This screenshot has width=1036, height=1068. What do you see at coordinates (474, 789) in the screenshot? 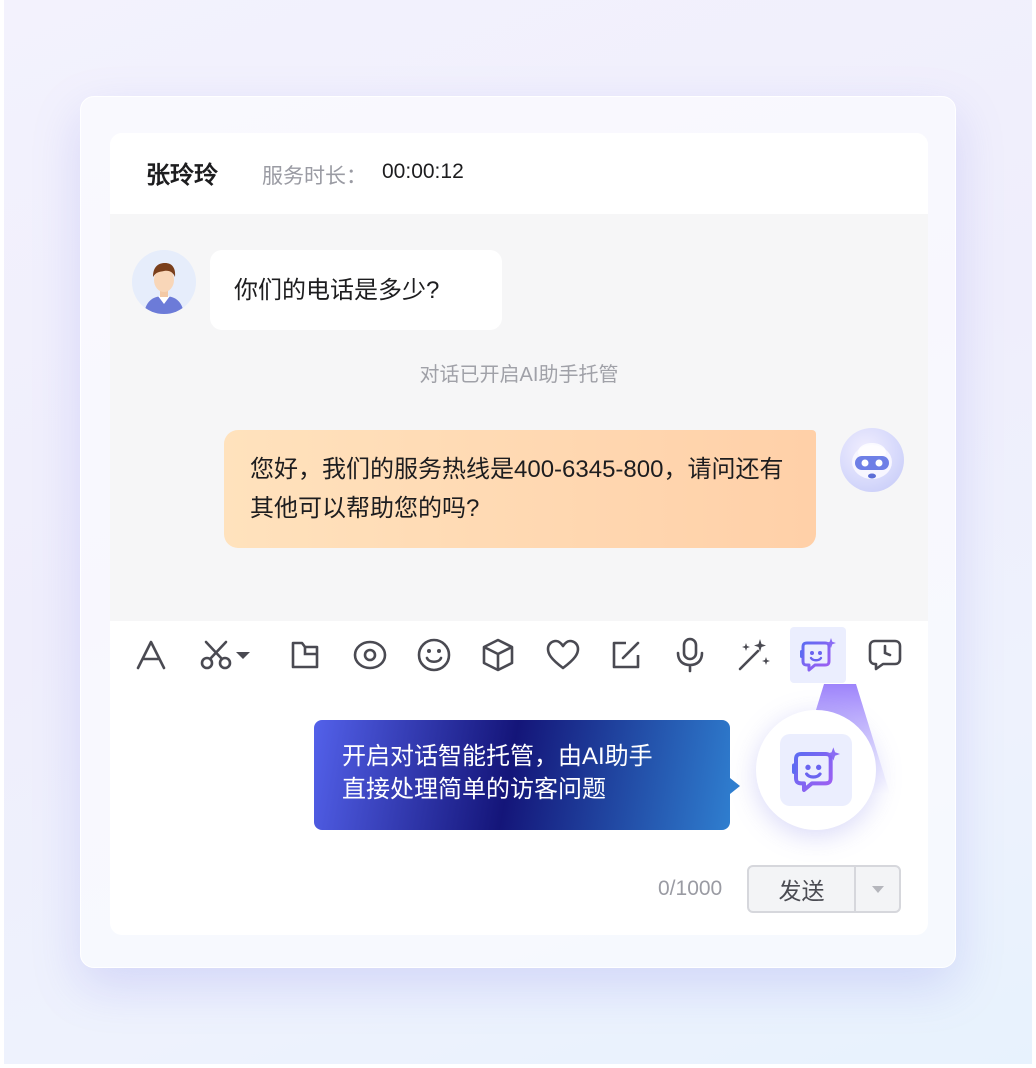
I see `tooltip-line-2: 直接处理简单的访客问题` at bounding box center [474, 789].